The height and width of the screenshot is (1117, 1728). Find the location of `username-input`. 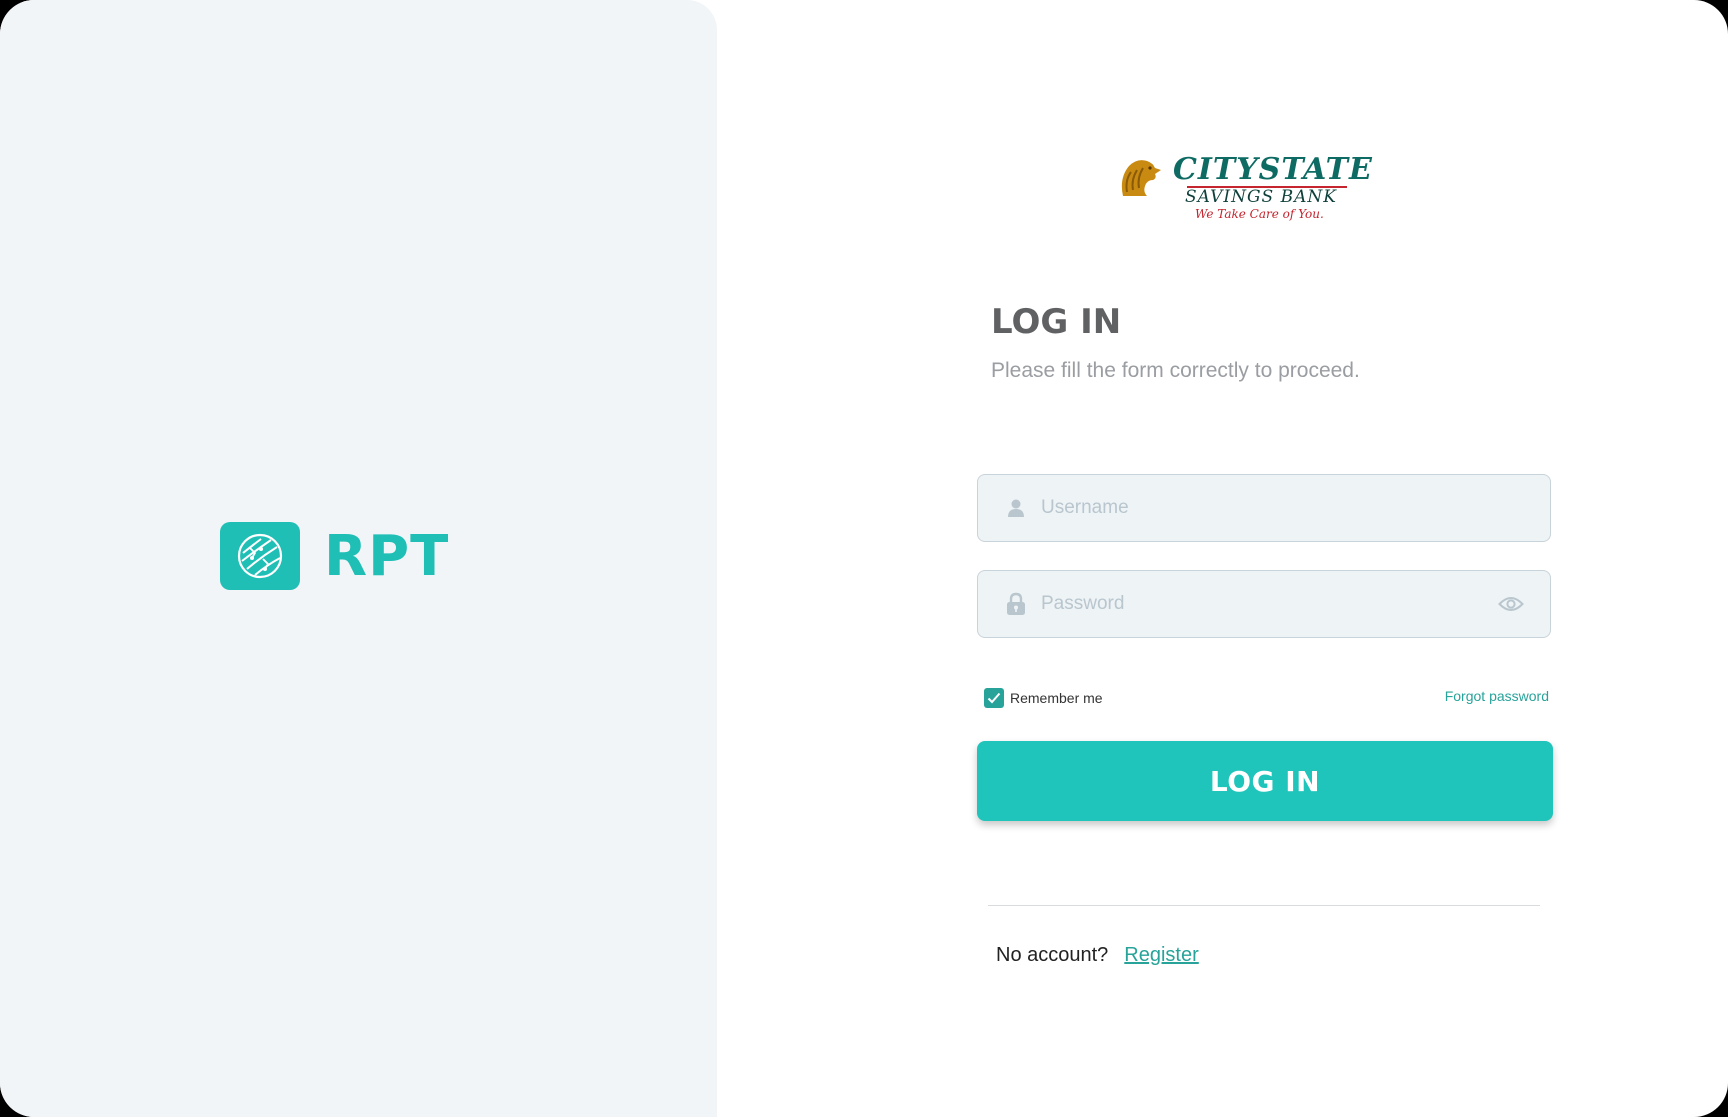

username-input is located at coordinates (1294, 508).